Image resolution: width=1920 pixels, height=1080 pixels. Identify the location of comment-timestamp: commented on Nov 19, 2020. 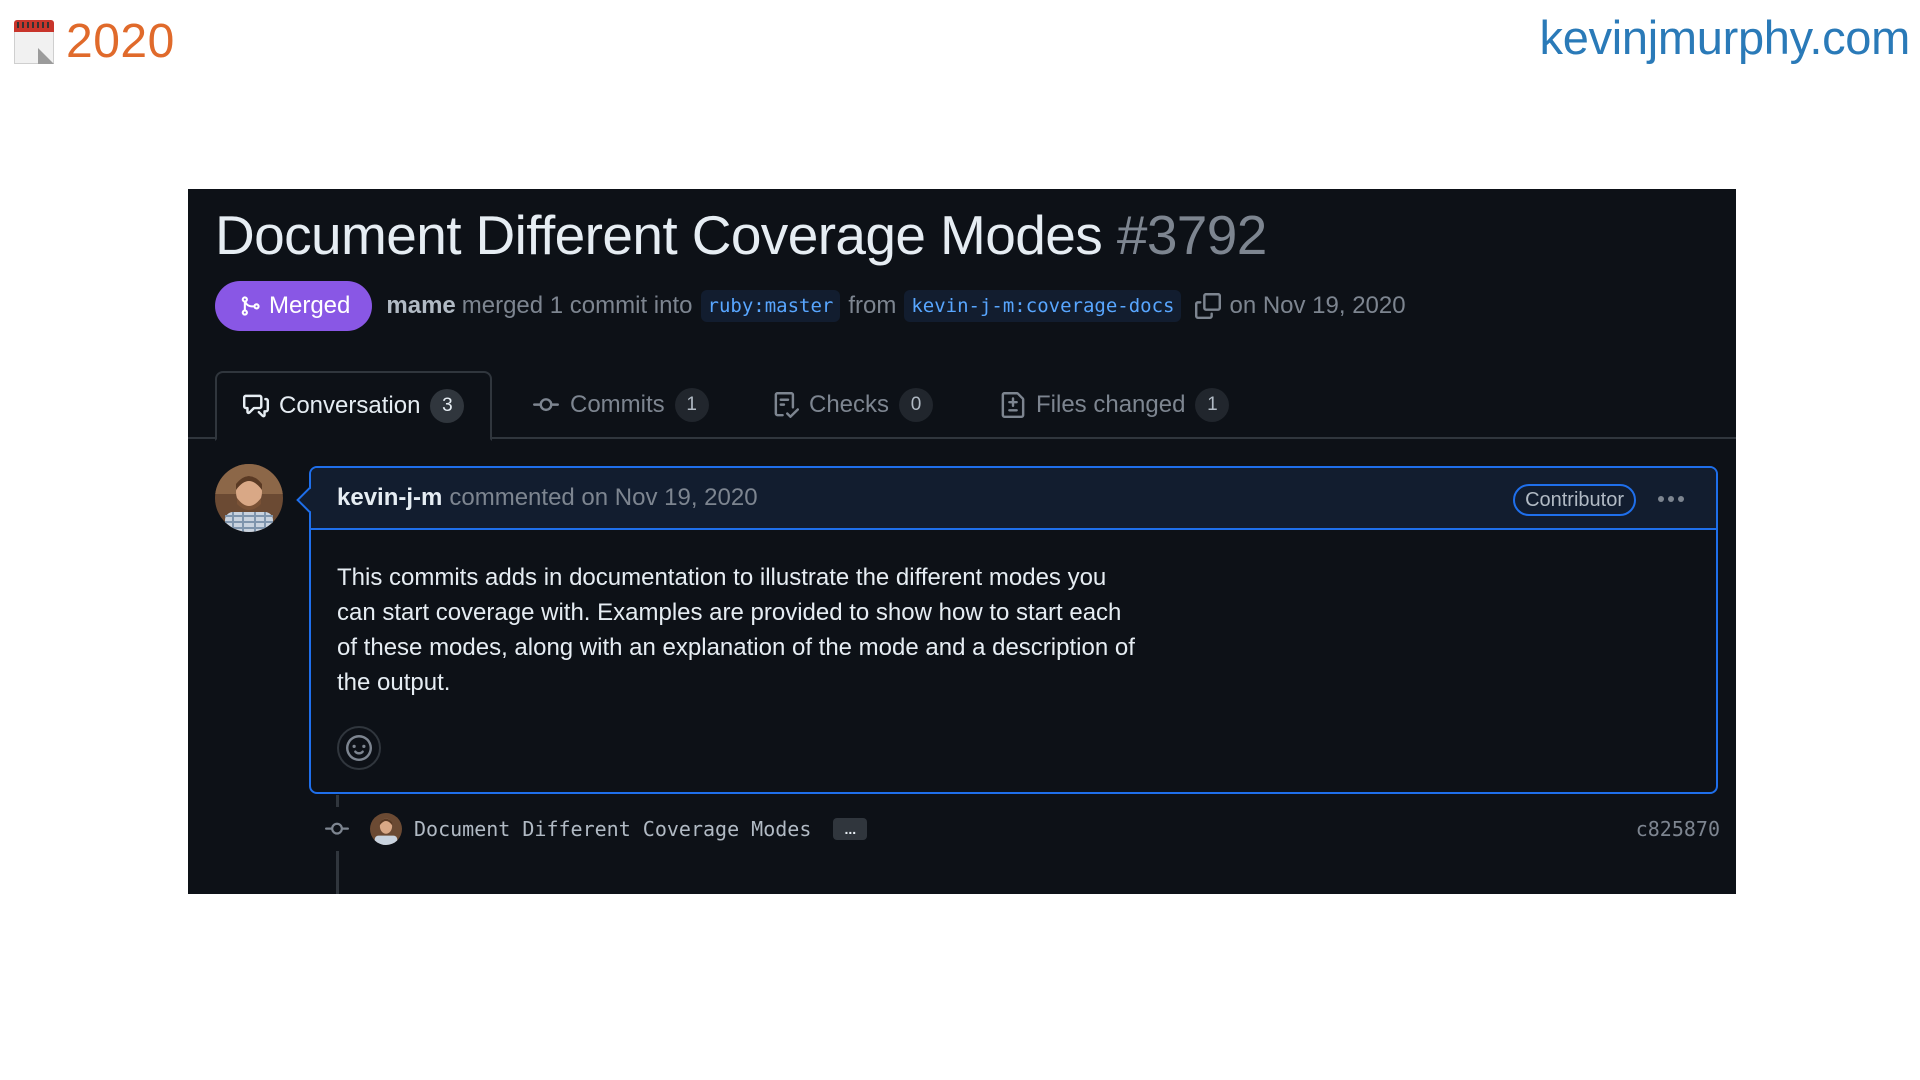
(603, 498).